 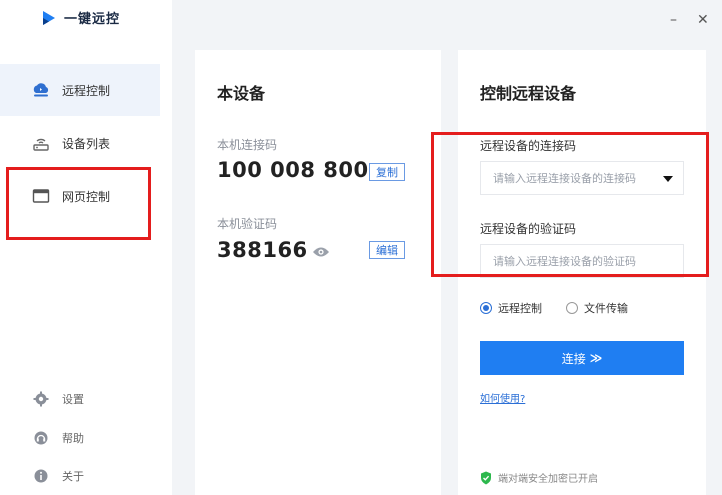 I want to click on local-verify-label: 本机验证码, so click(x=247, y=224).